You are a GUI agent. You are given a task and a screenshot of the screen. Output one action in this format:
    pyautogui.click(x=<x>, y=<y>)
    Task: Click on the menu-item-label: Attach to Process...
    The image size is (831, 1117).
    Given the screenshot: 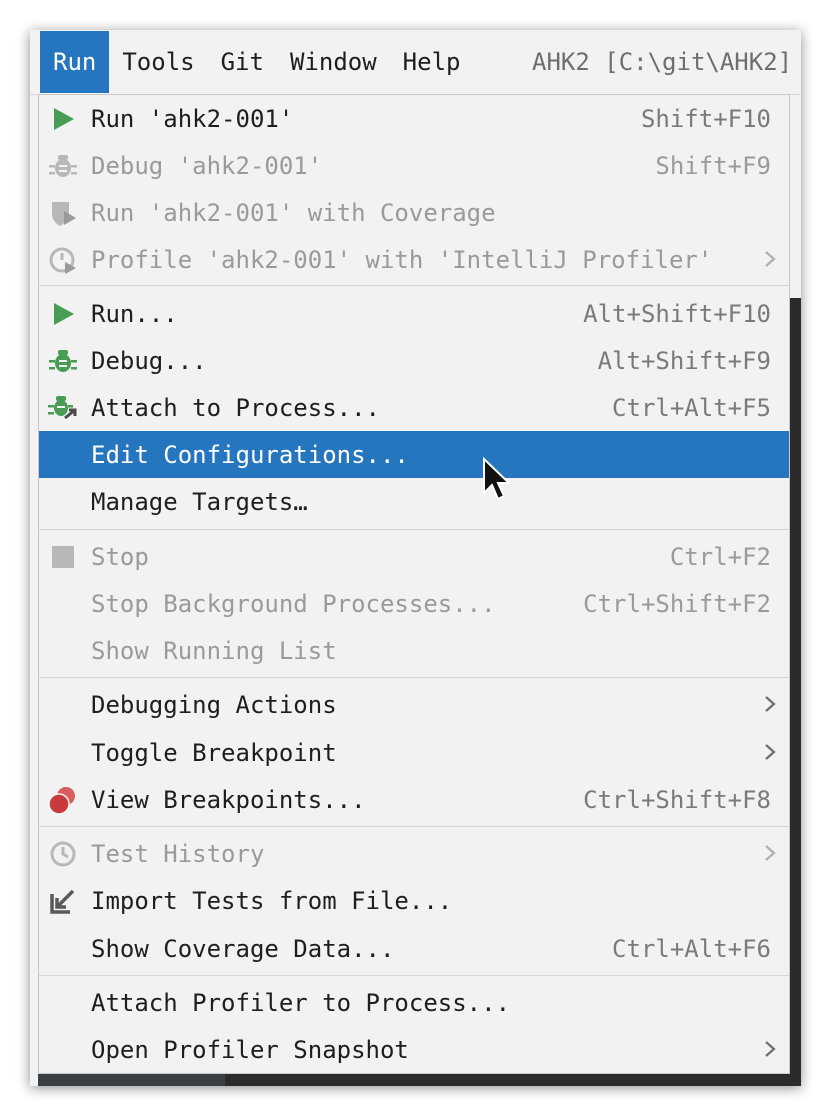 What is the action you would take?
    pyautogui.click(x=235, y=407)
    